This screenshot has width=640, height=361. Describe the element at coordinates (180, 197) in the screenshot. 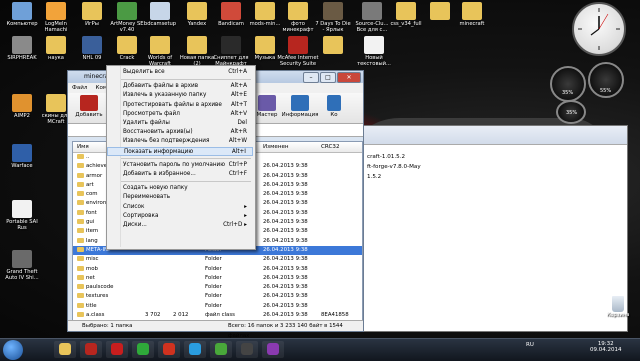

I see `menu-item: Переименовать` at that location.